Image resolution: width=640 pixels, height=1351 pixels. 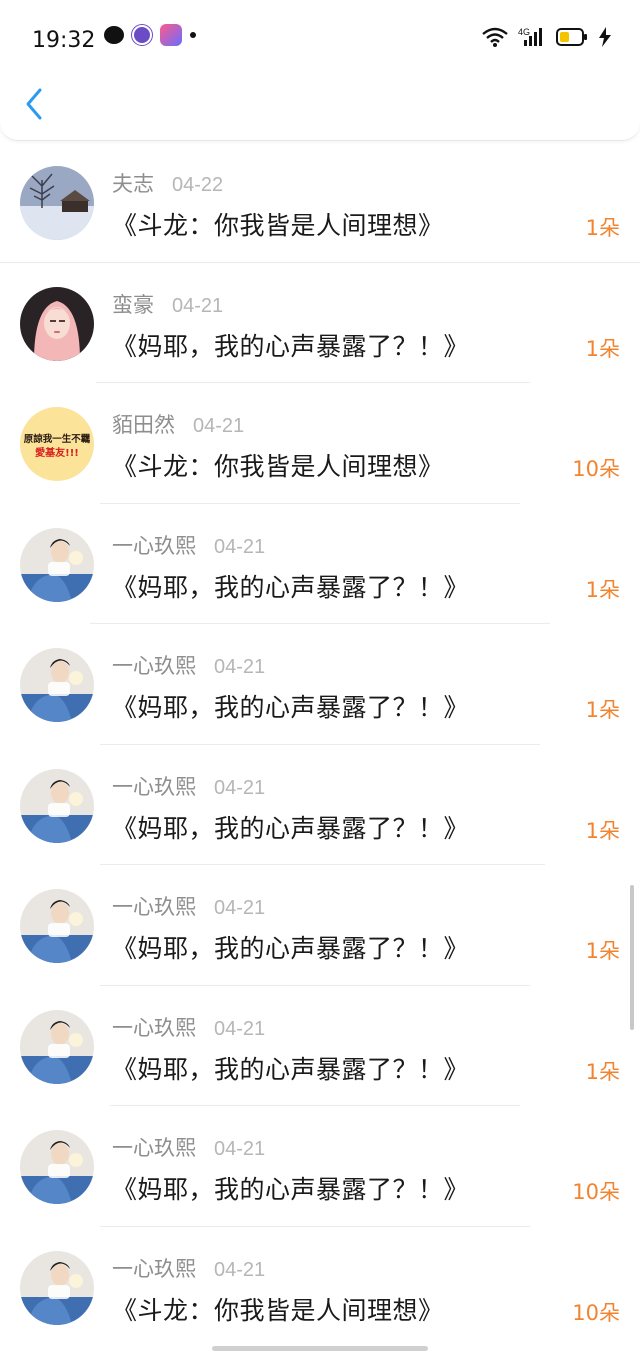 What do you see at coordinates (320, 323) in the screenshot?
I see `list-item: 蛮豪 04-21 《妈耶，我的心声暴露了？！》 1朵` at bounding box center [320, 323].